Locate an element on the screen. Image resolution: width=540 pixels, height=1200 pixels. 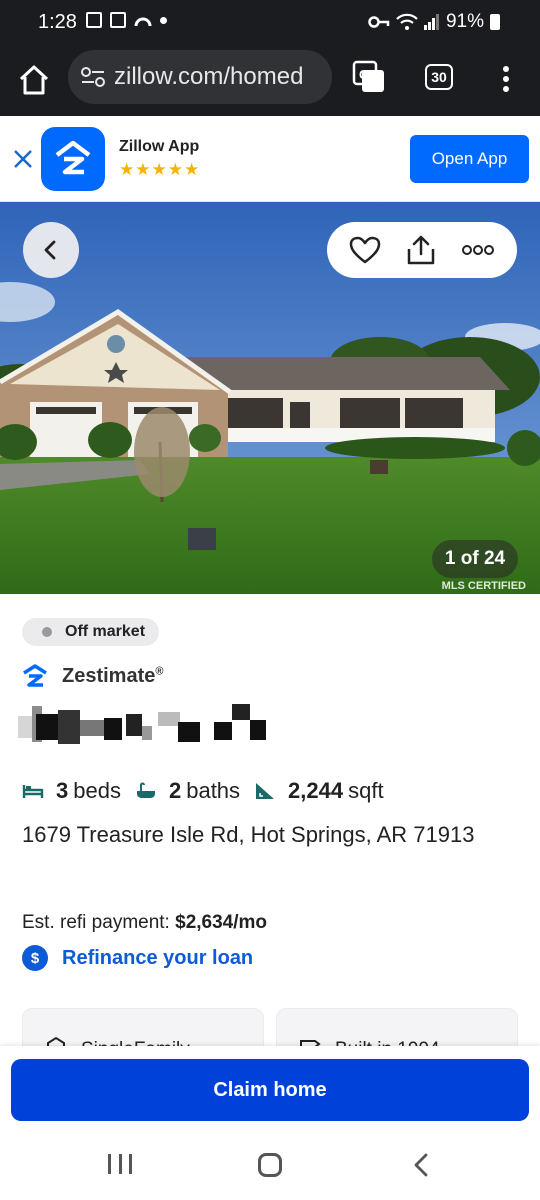
recents-icon is located at coordinates (120, 1165).